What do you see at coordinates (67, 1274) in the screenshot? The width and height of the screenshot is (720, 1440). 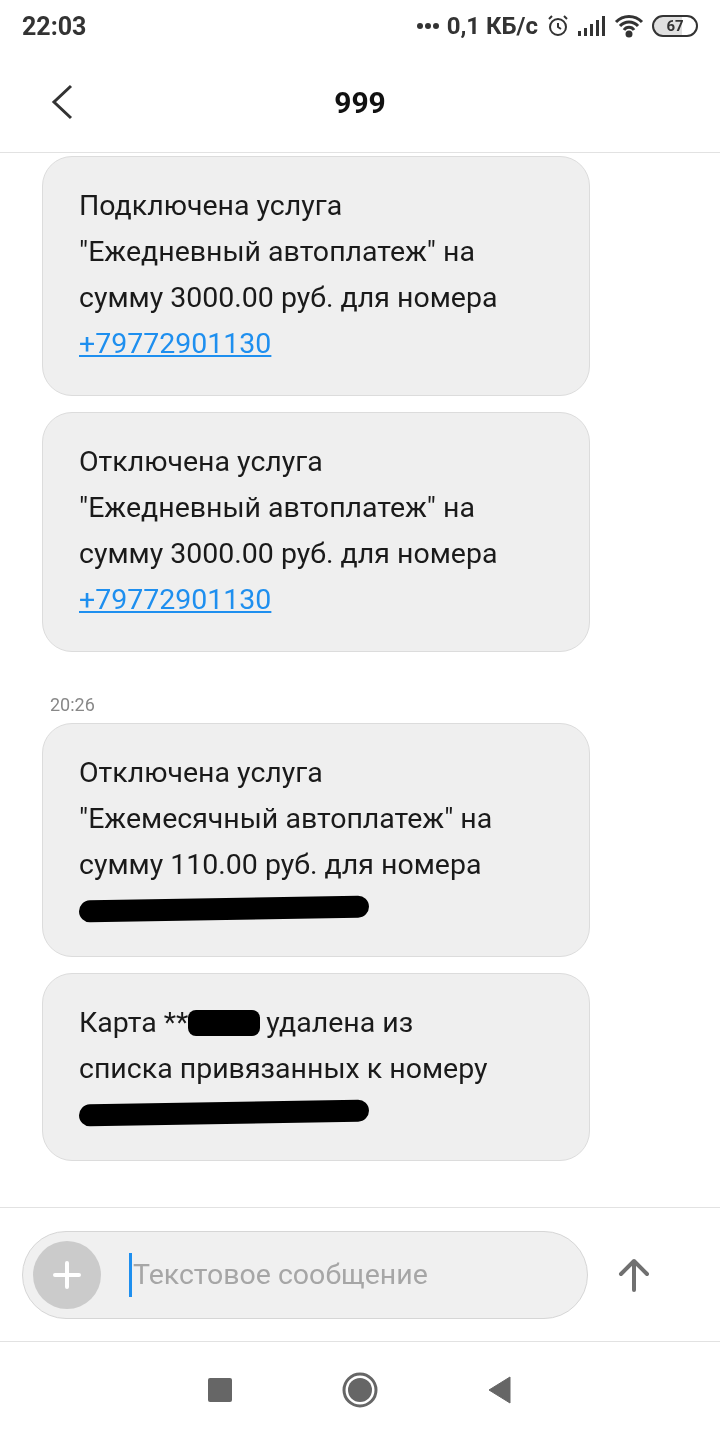 I see `plus-icon` at bounding box center [67, 1274].